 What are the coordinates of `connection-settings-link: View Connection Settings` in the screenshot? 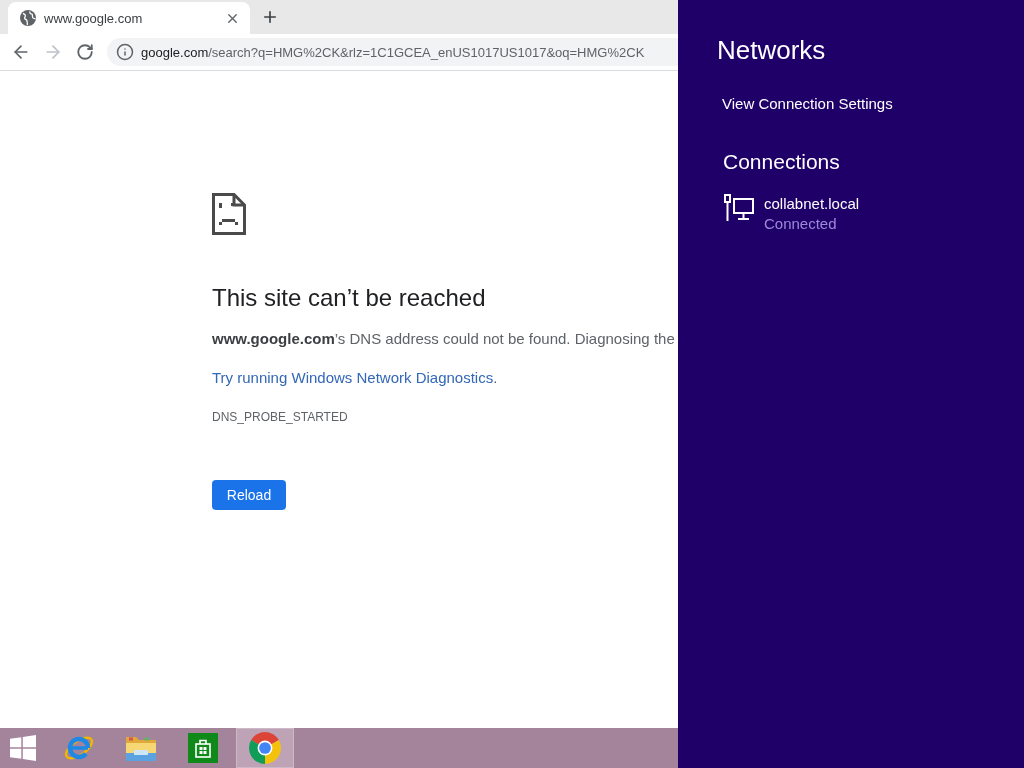 It's located at (807, 104).